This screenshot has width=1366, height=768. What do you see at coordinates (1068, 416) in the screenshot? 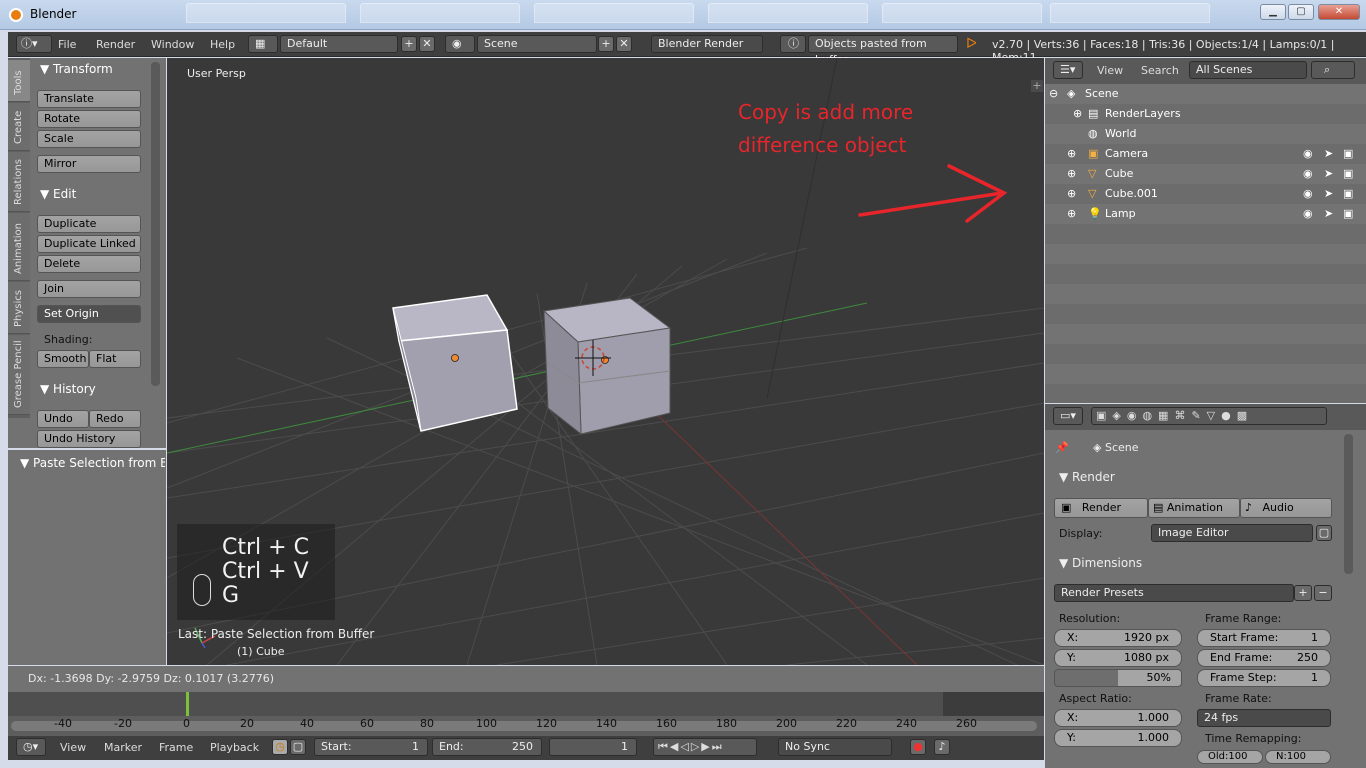
I see `editor-type-properties-icon: ▭▾` at bounding box center [1068, 416].